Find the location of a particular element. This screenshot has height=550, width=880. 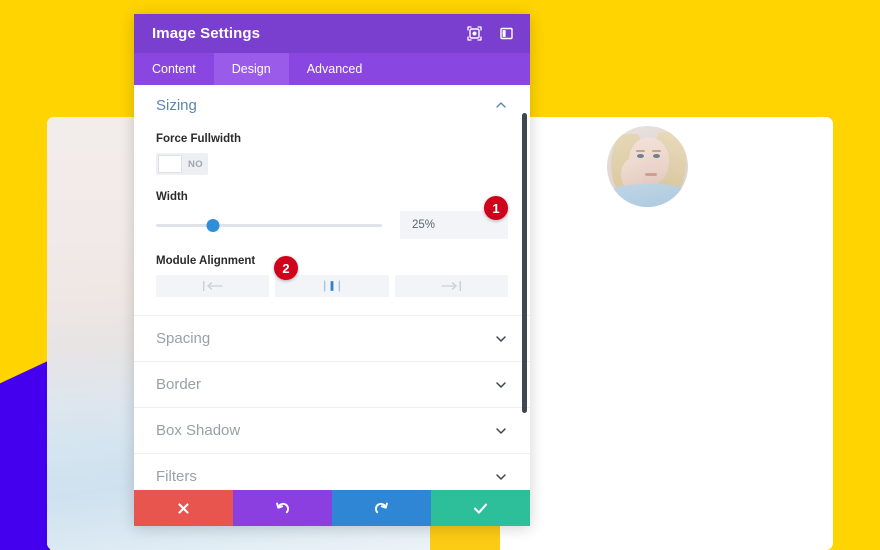

expand-icon is located at coordinates (474, 34).